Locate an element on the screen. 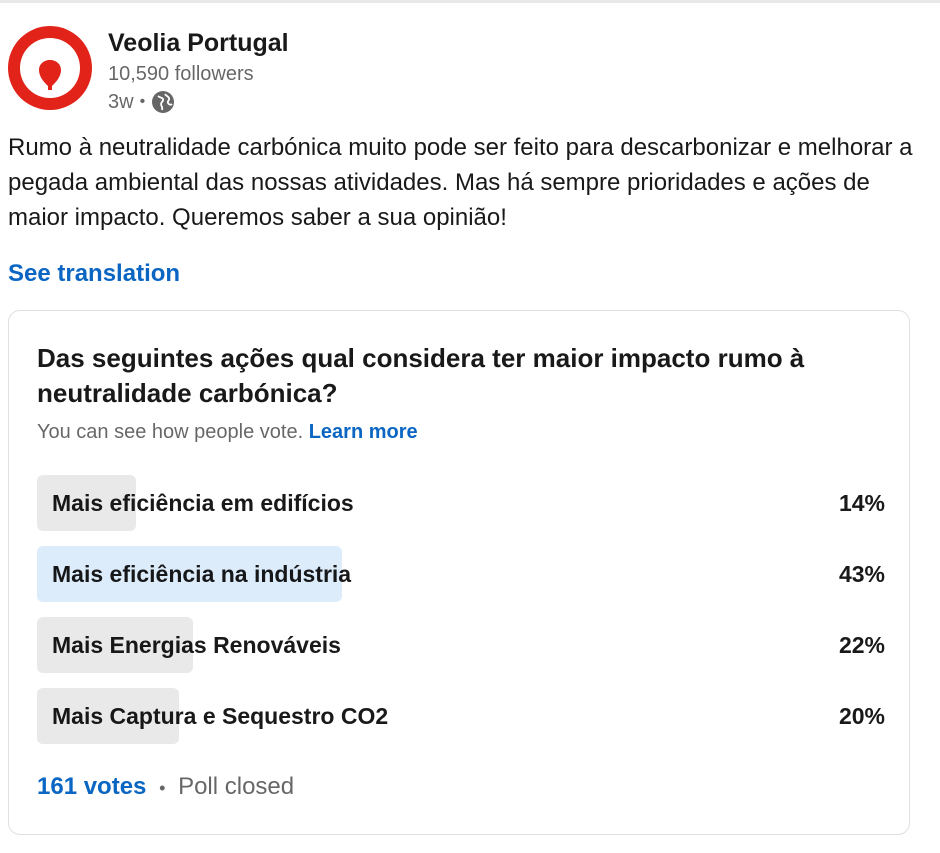 The width and height of the screenshot is (940, 853). learn-more-link: Learn more is located at coordinates (363, 432).